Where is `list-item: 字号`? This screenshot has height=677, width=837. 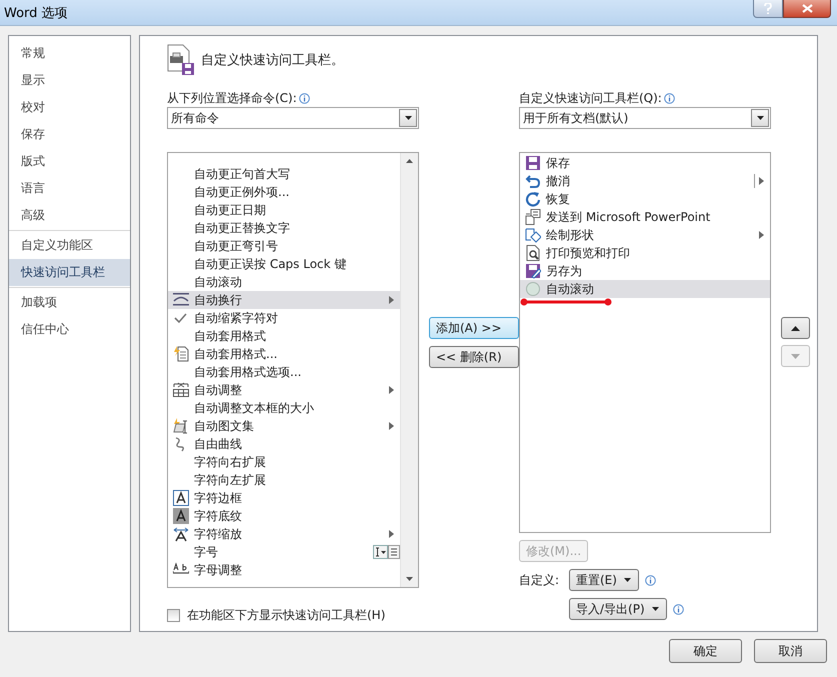
list-item: 字号 is located at coordinates (284, 552).